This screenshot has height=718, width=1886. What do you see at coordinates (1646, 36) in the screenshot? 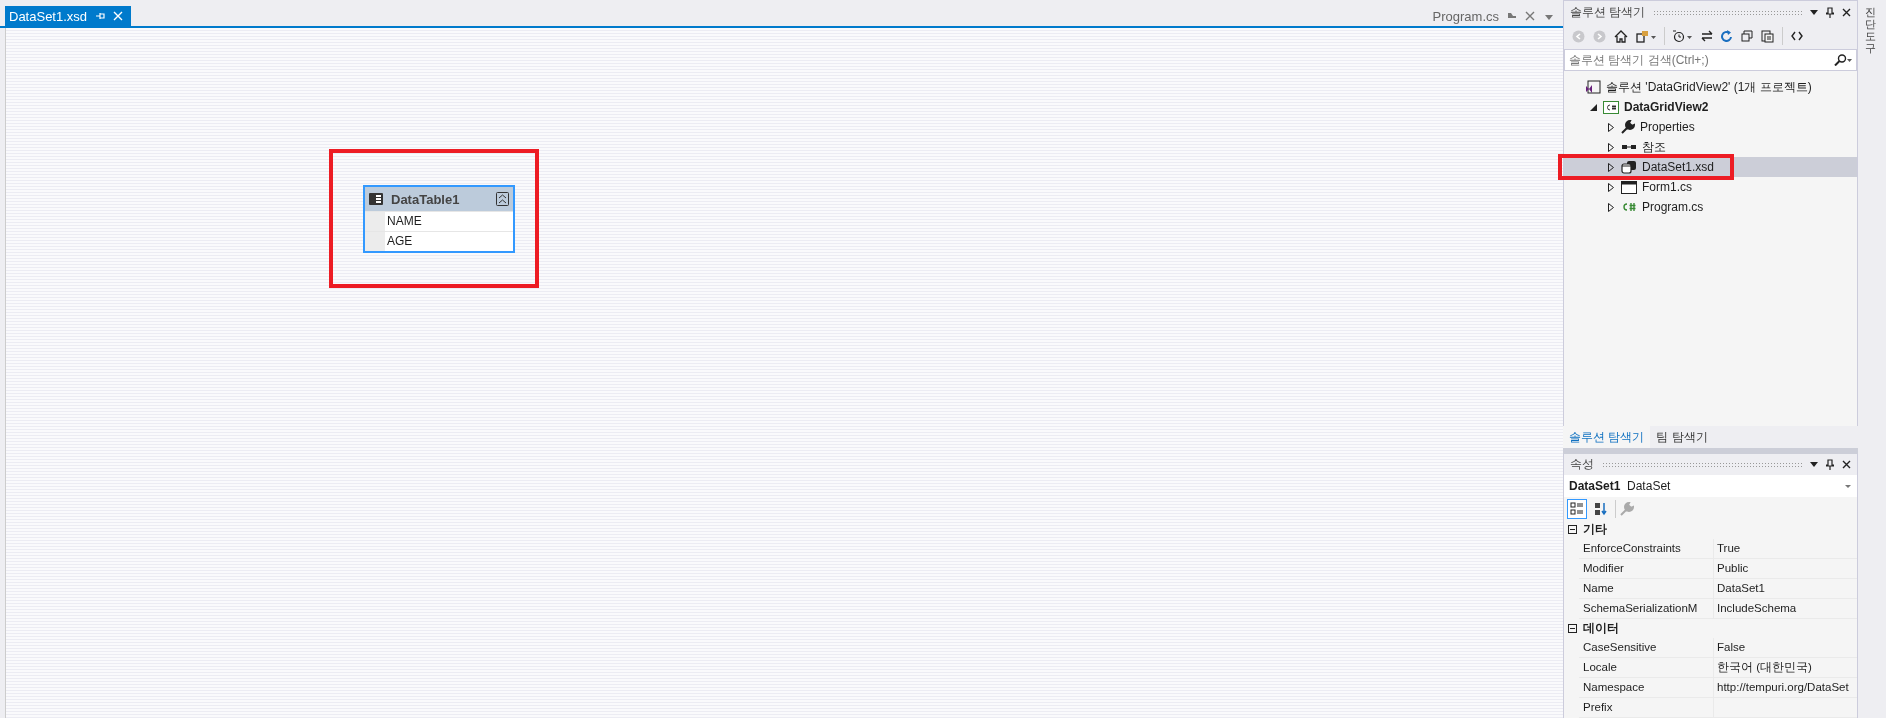
I see `sync-views-icon` at bounding box center [1646, 36].